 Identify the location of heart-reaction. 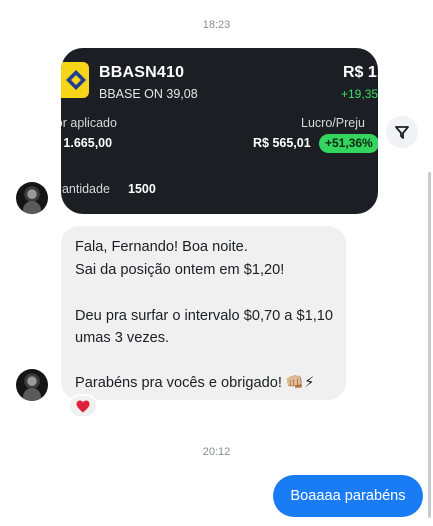
(83, 406).